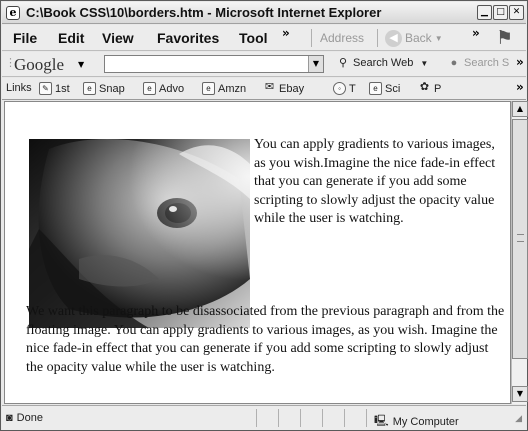 This screenshot has width=528, height=431. What do you see at coordinates (25, 38) in the screenshot?
I see `menu-file: File` at bounding box center [25, 38].